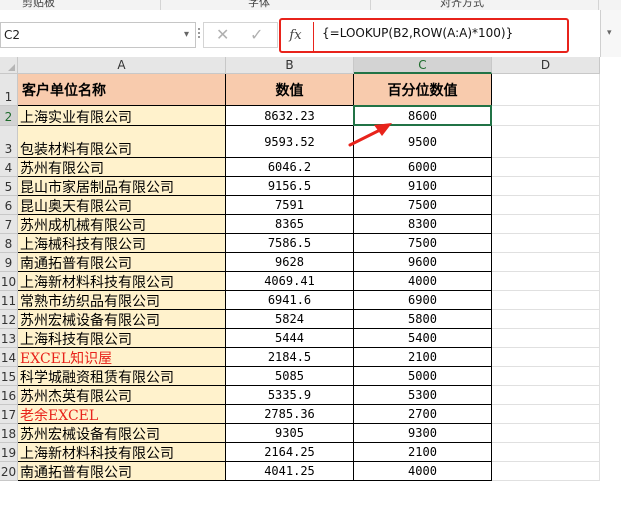  Describe the element at coordinates (240, 35) in the screenshot. I see `formula-actions: ✕ ✓` at that location.